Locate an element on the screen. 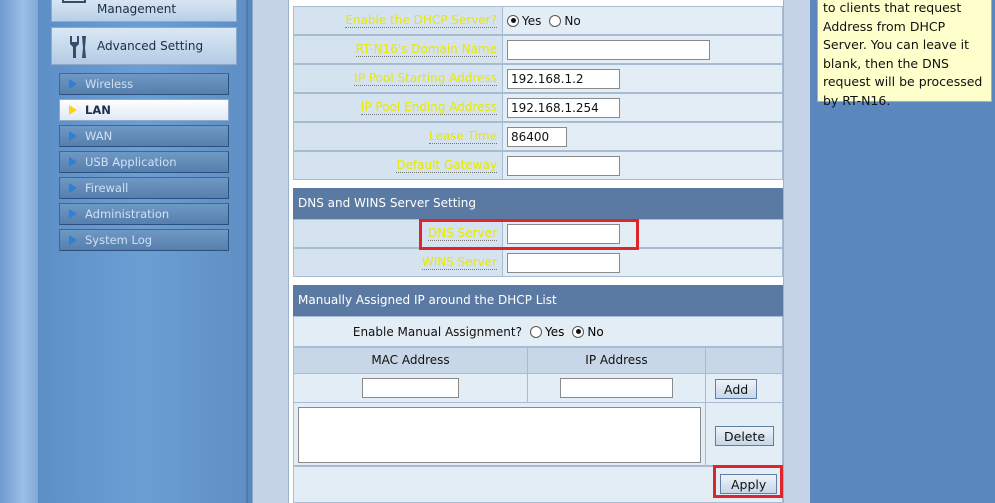  action-column-header is located at coordinates (744, 360).